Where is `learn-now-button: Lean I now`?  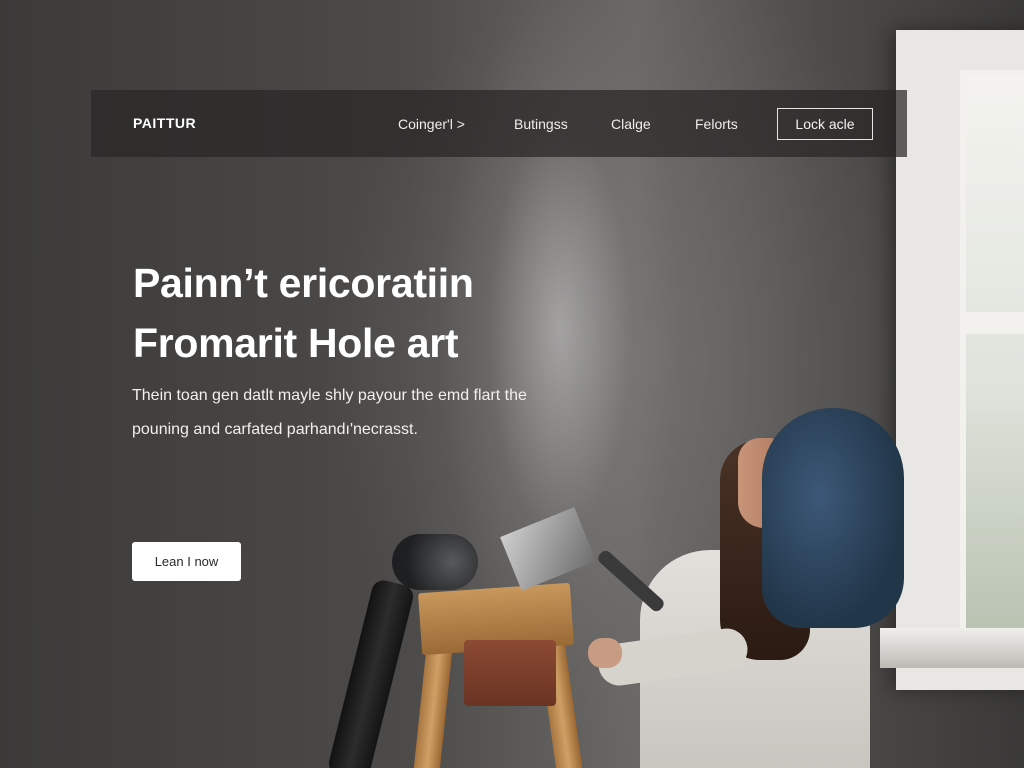
learn-now-button: Lean I now is located at coordinates (186, 561).